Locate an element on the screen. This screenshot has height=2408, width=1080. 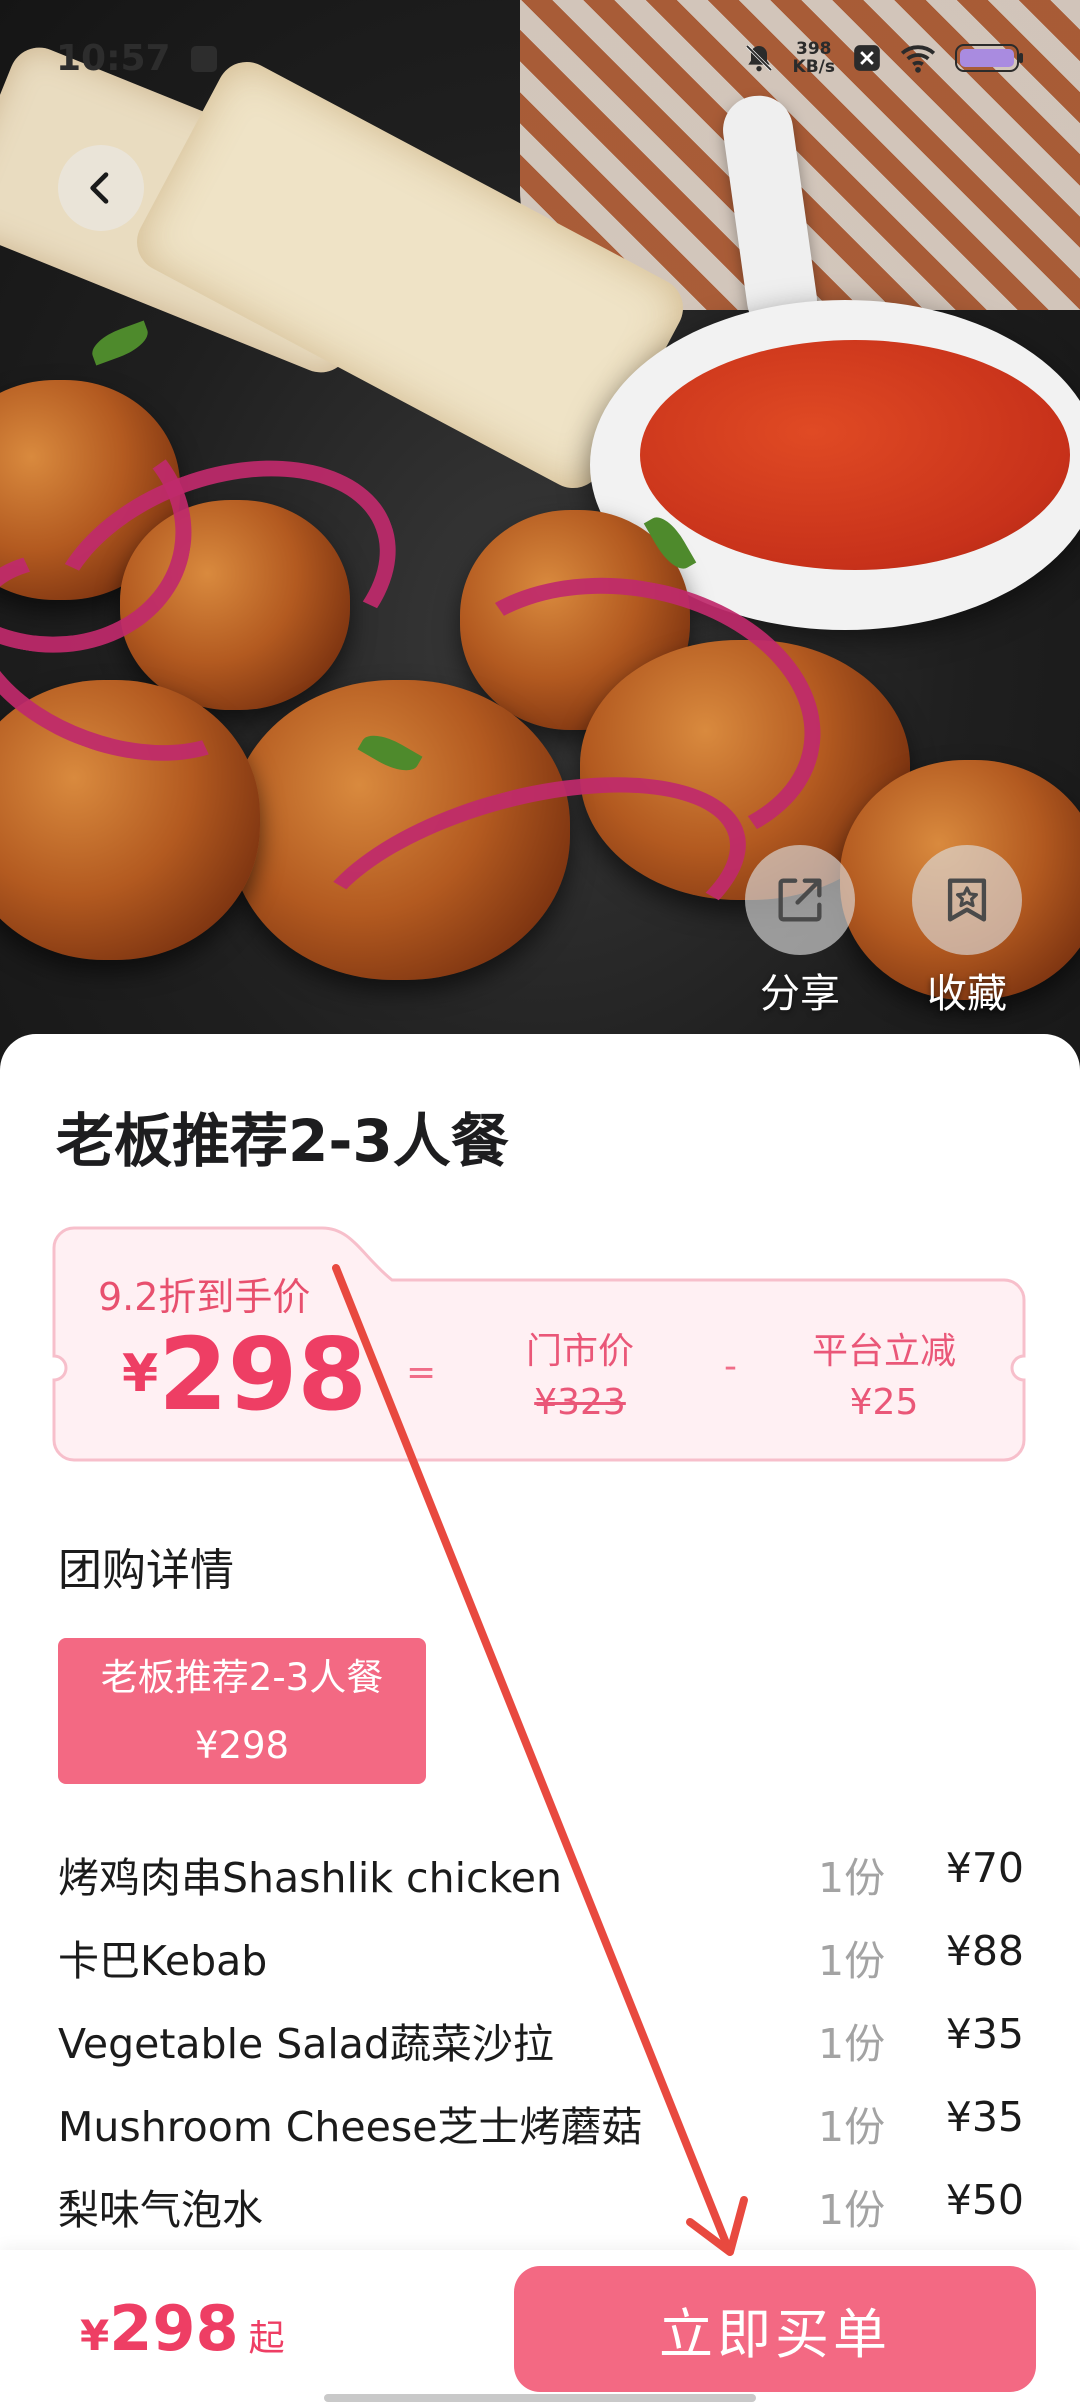
reduction-value: ¥25 is located at coordinates (884, 1402).